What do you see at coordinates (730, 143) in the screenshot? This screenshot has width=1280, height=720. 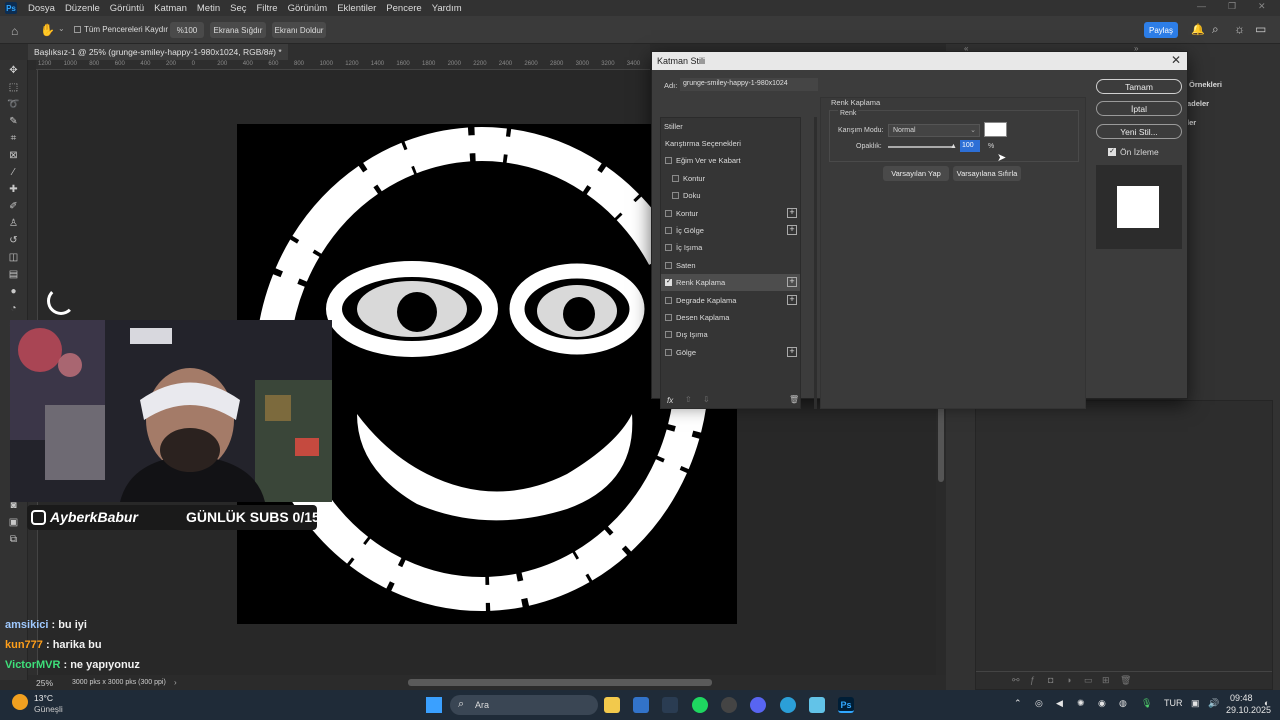 I see `style-row: Karıştırma Seçenekleri` at bounding box center [730, 143].